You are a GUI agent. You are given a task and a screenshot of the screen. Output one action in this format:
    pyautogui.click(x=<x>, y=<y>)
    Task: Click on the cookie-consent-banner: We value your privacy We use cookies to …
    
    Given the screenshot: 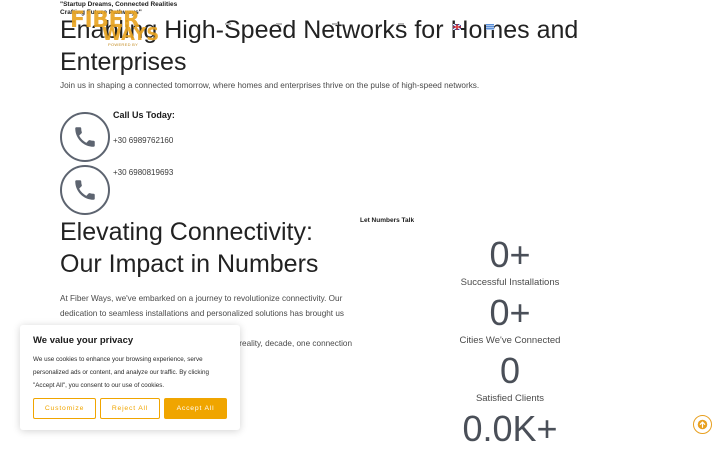 What is the action you would take?
    pyautogui.click(x=130, y=377)
    